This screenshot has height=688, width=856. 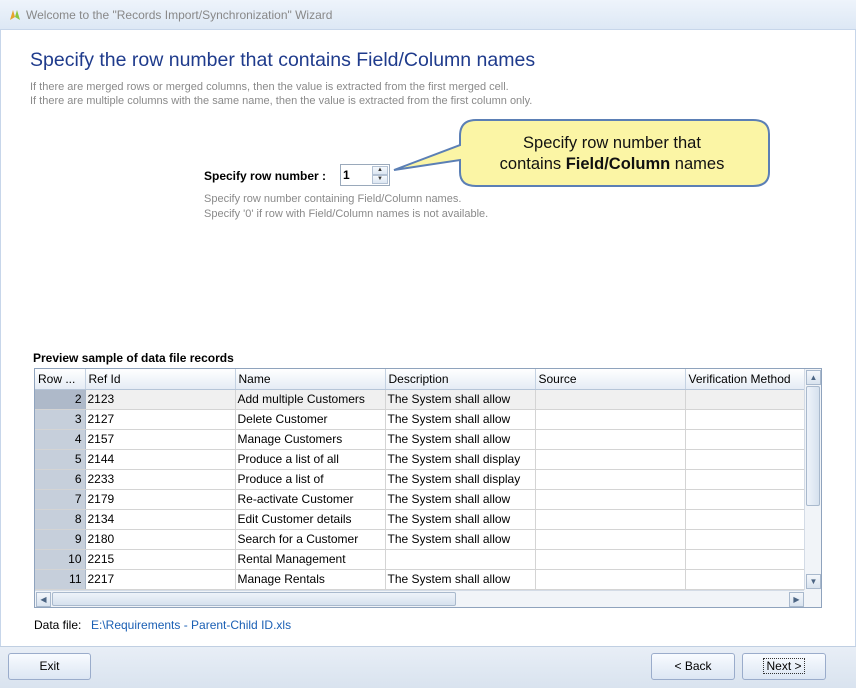 What do you see at coordinates (358, 175) in the screenshot?
I see `row-number-input` at bounding box center [358, 175].